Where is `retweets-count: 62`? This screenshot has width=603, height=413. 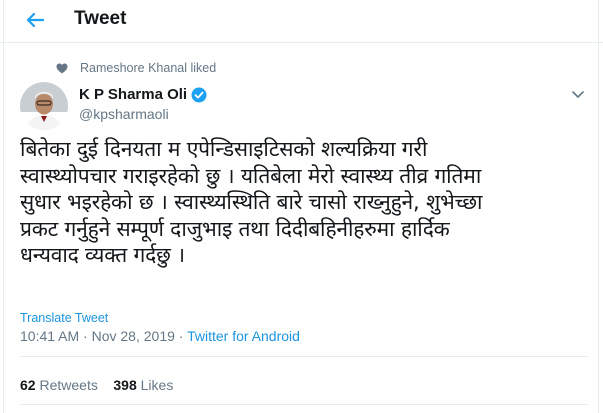 retweets-count: 62 is located at coordinates (28, 385).